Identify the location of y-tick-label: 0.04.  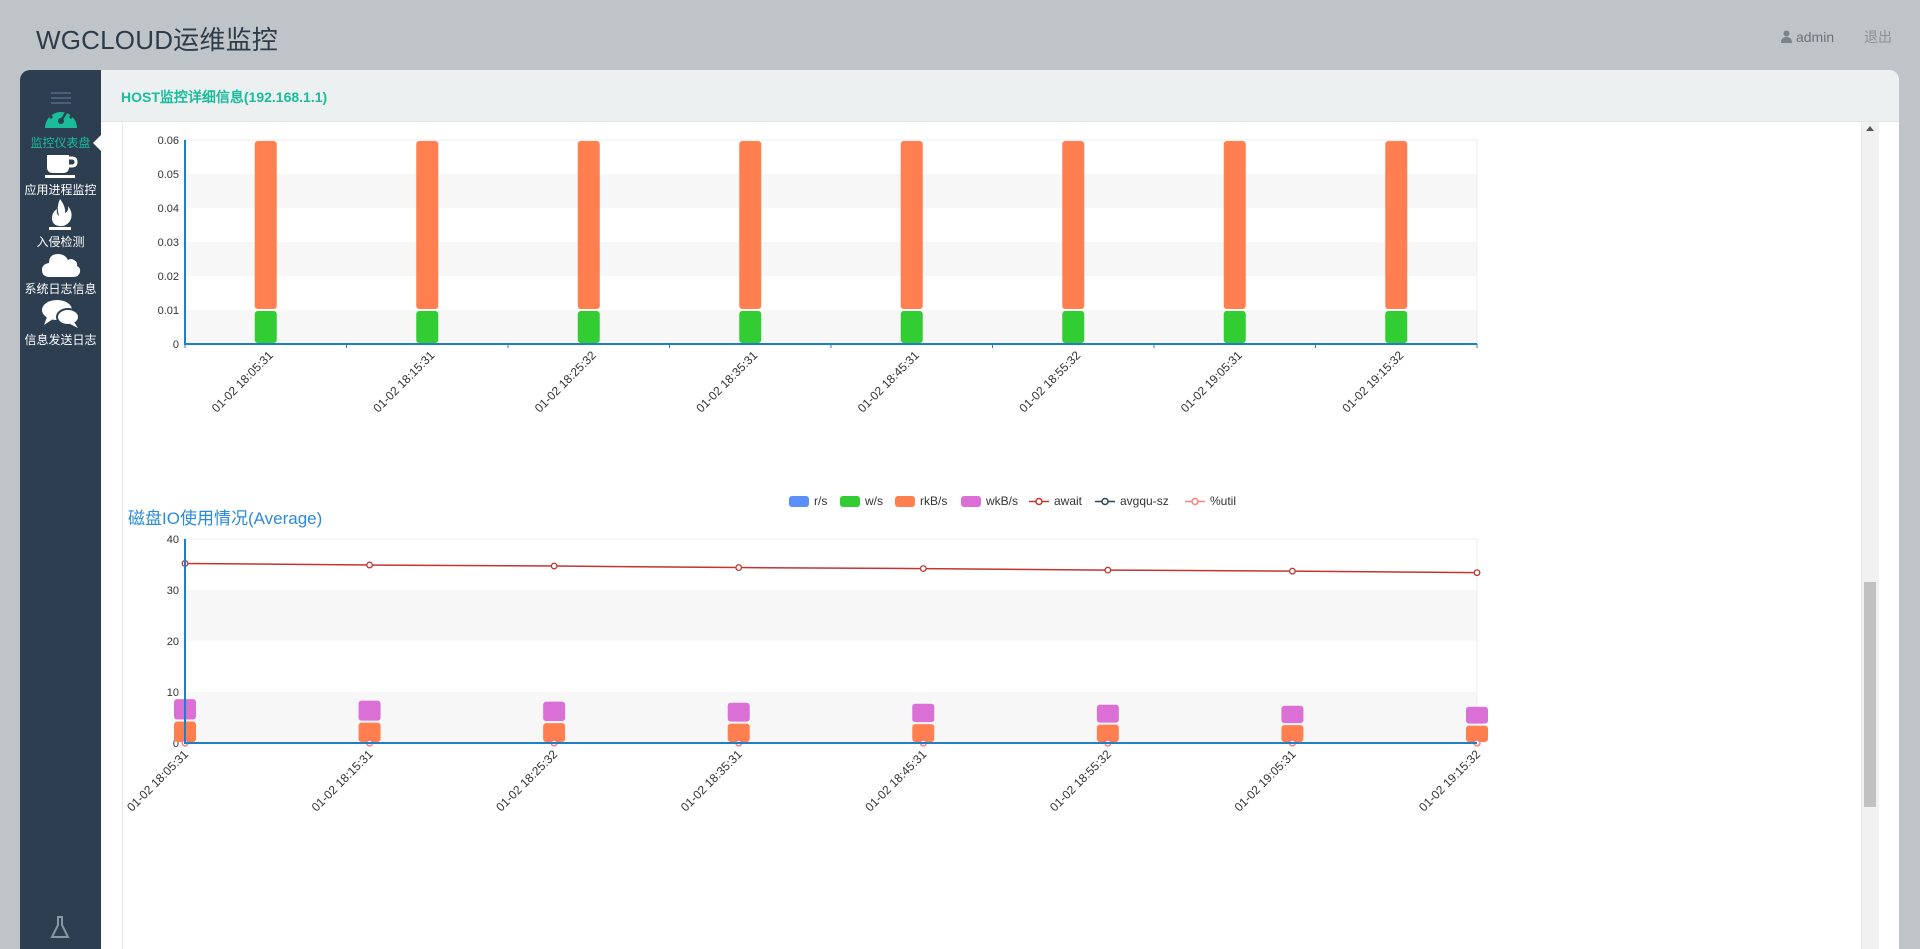
(168, 209).